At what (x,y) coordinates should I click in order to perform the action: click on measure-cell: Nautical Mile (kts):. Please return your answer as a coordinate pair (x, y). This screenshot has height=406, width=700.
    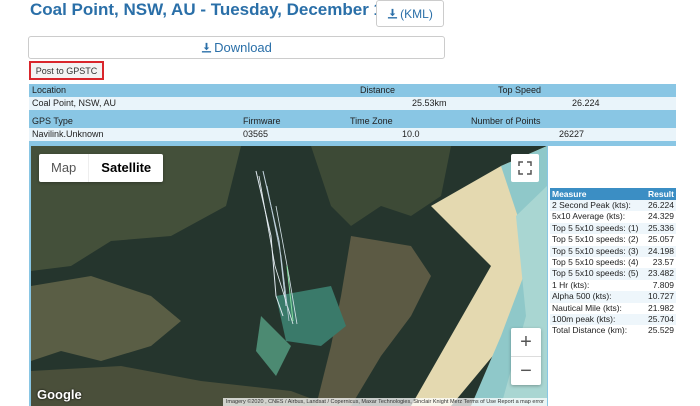
    Looking at the image, I should click on (587, 307).